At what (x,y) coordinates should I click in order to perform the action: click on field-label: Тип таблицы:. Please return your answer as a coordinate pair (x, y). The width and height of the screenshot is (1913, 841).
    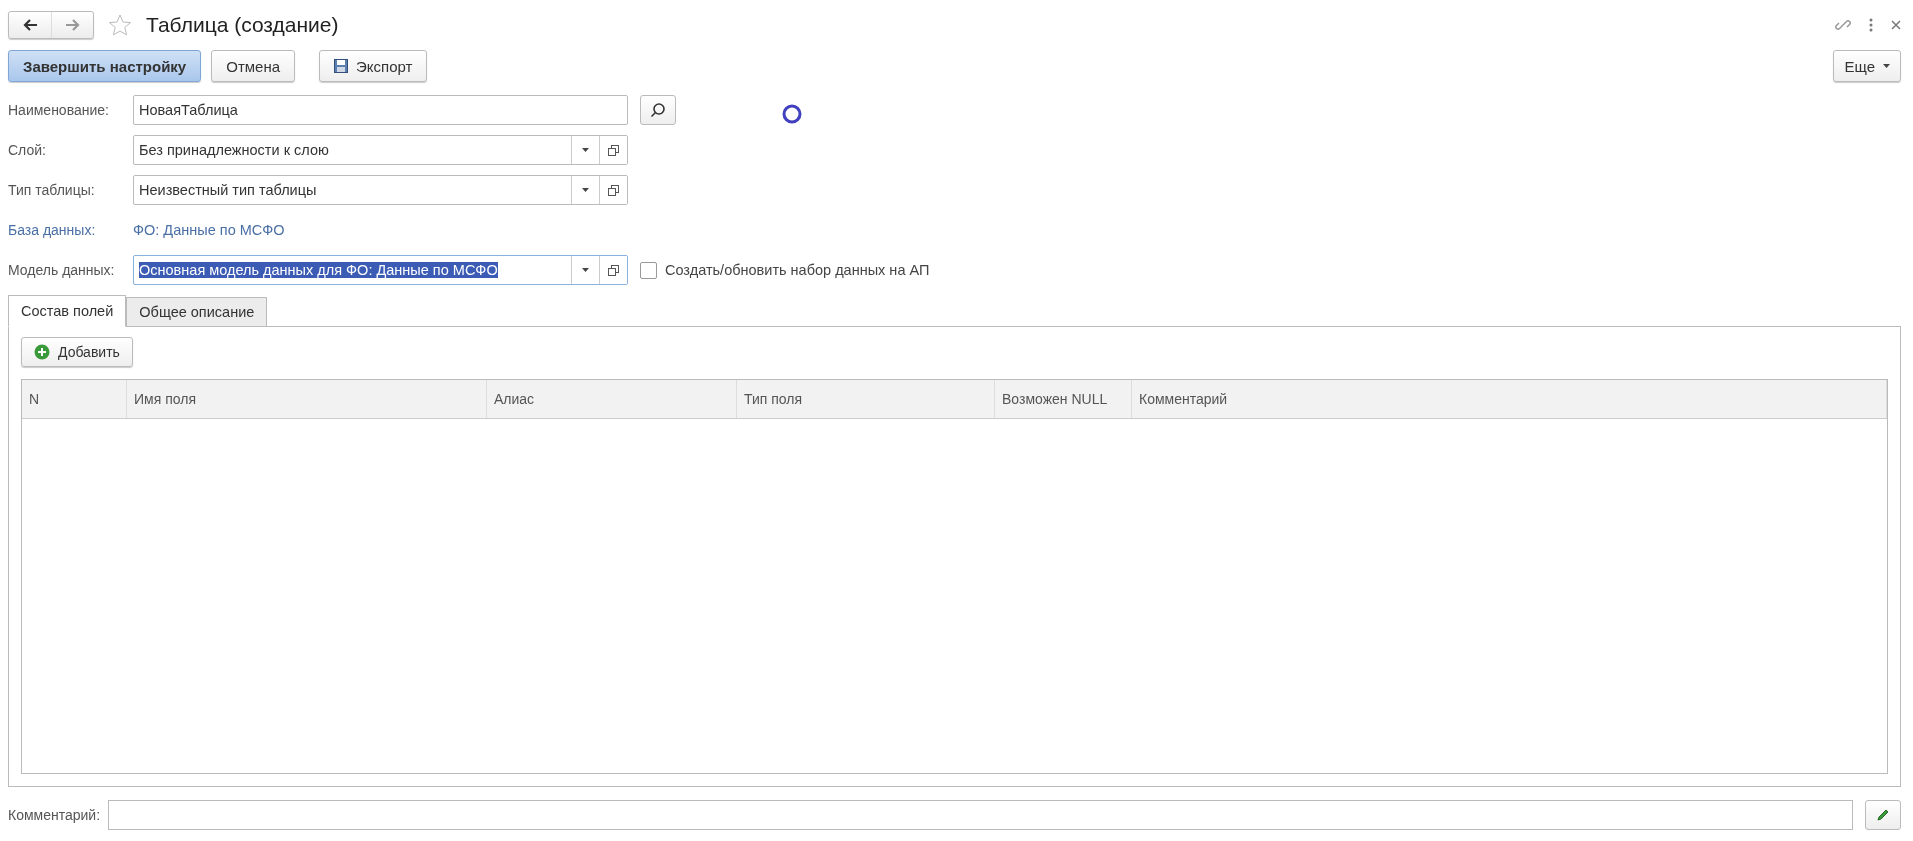
    Looking at the image, I should click on (52, 190).